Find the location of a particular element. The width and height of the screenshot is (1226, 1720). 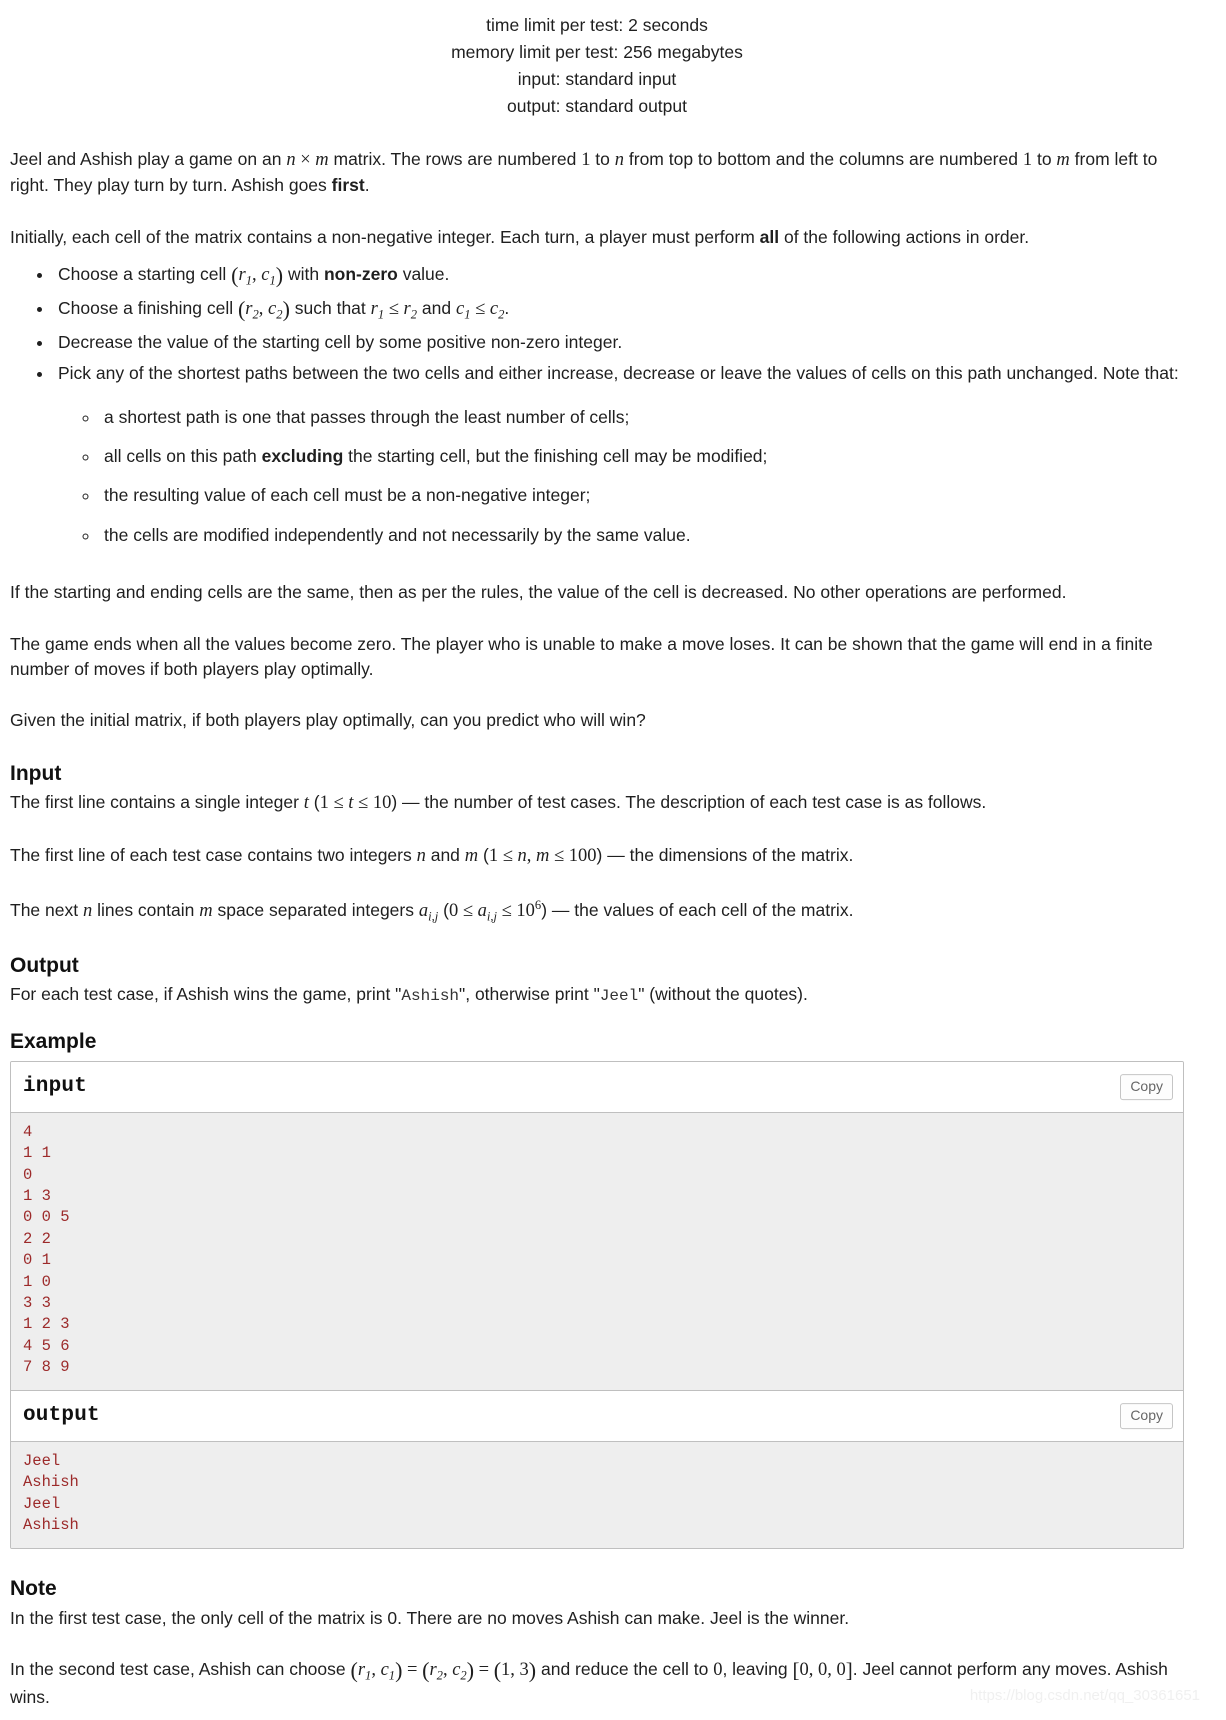

text-run: to is located at coordinates (602, 158).